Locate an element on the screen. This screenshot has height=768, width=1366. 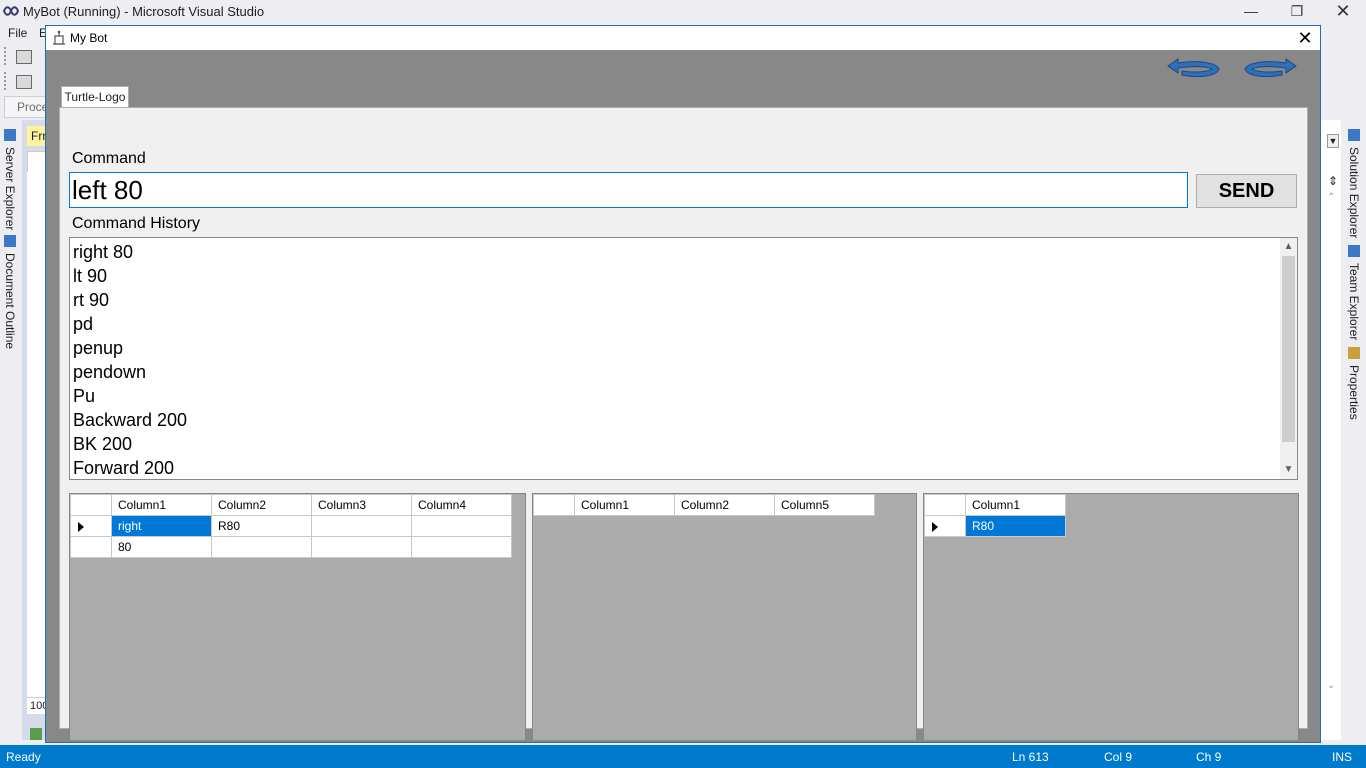
list-item: right 80 is located at coordinates (130, 252).